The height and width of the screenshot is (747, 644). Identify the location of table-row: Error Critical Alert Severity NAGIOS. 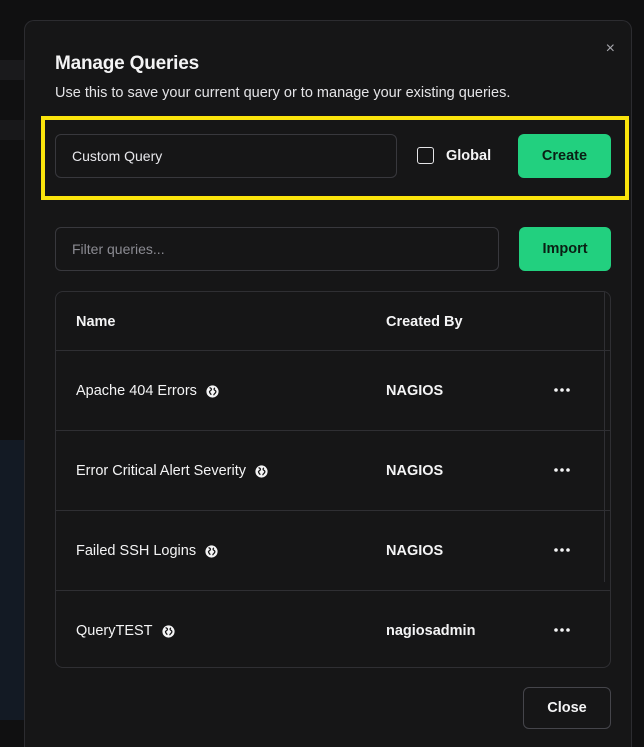
(333, 471).